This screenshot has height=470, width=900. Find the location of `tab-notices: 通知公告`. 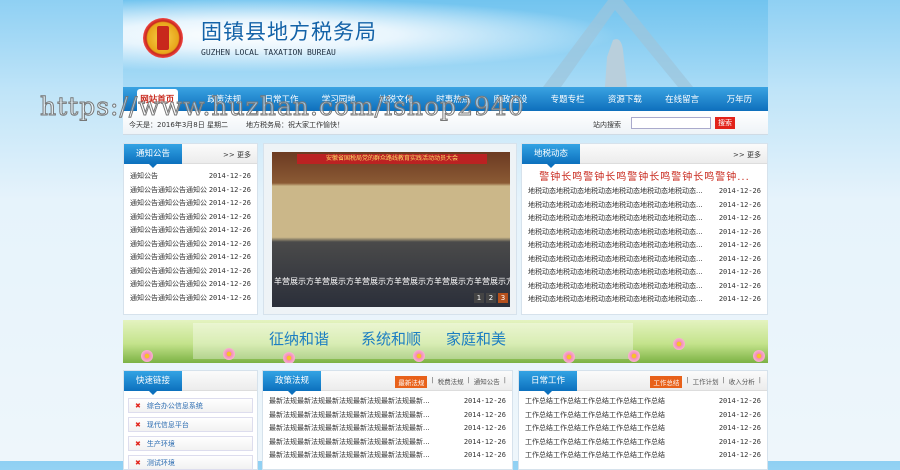

tab-notices: 通知公告 is located at coordinates (487, 382).